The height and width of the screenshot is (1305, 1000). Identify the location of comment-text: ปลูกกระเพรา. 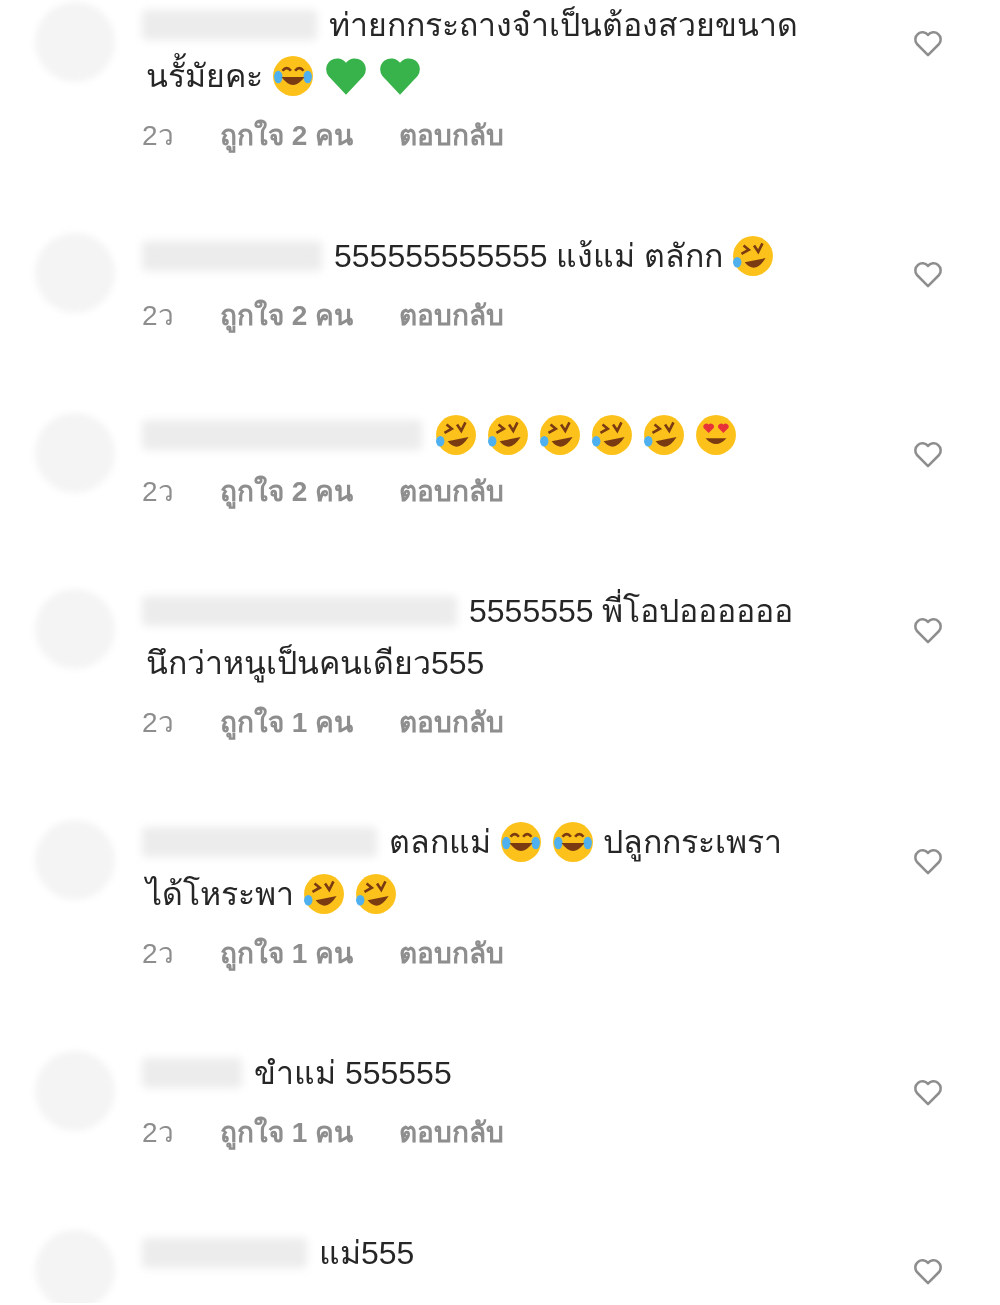
(692, 843).